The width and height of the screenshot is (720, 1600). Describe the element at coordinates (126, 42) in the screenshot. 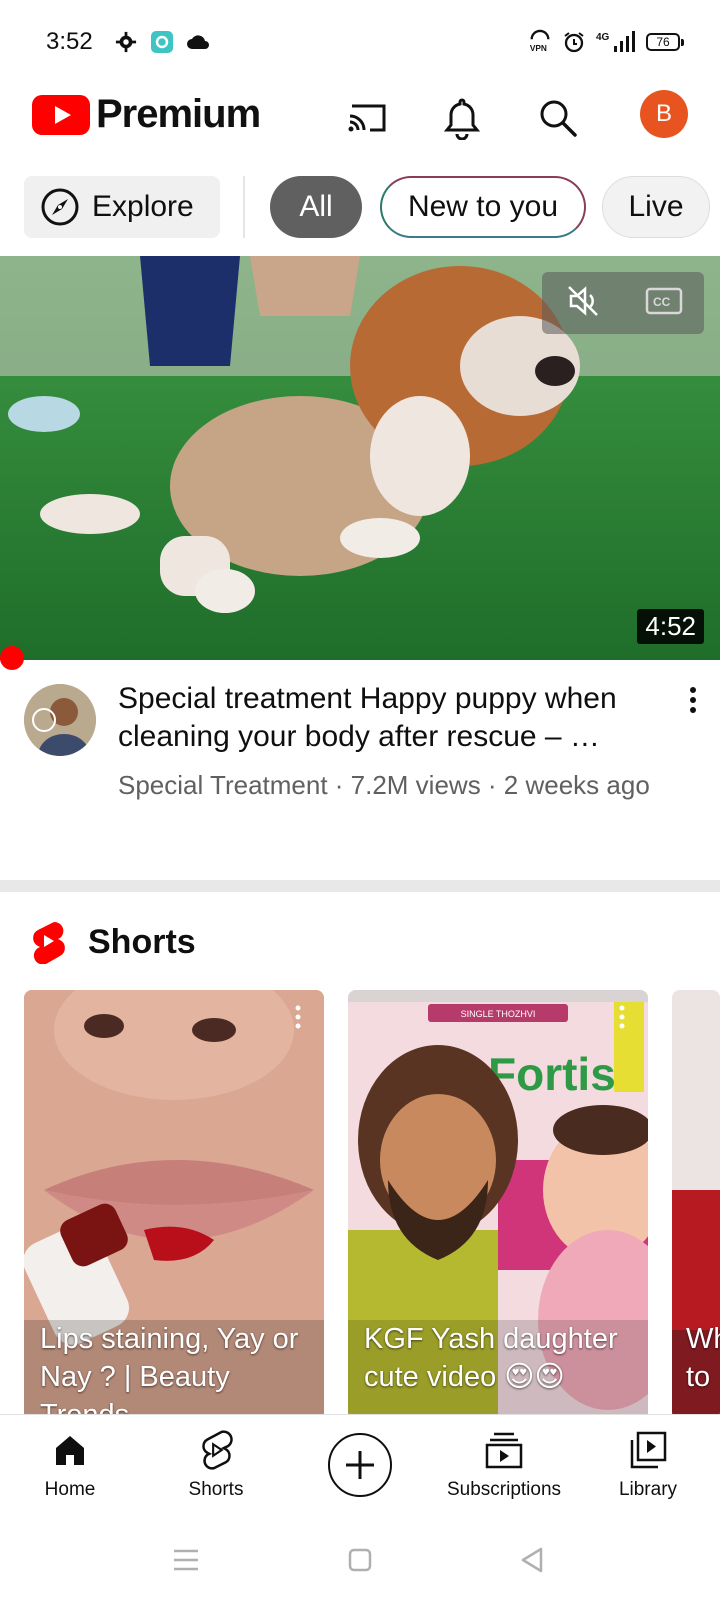

I see `settings-icon` at that location.